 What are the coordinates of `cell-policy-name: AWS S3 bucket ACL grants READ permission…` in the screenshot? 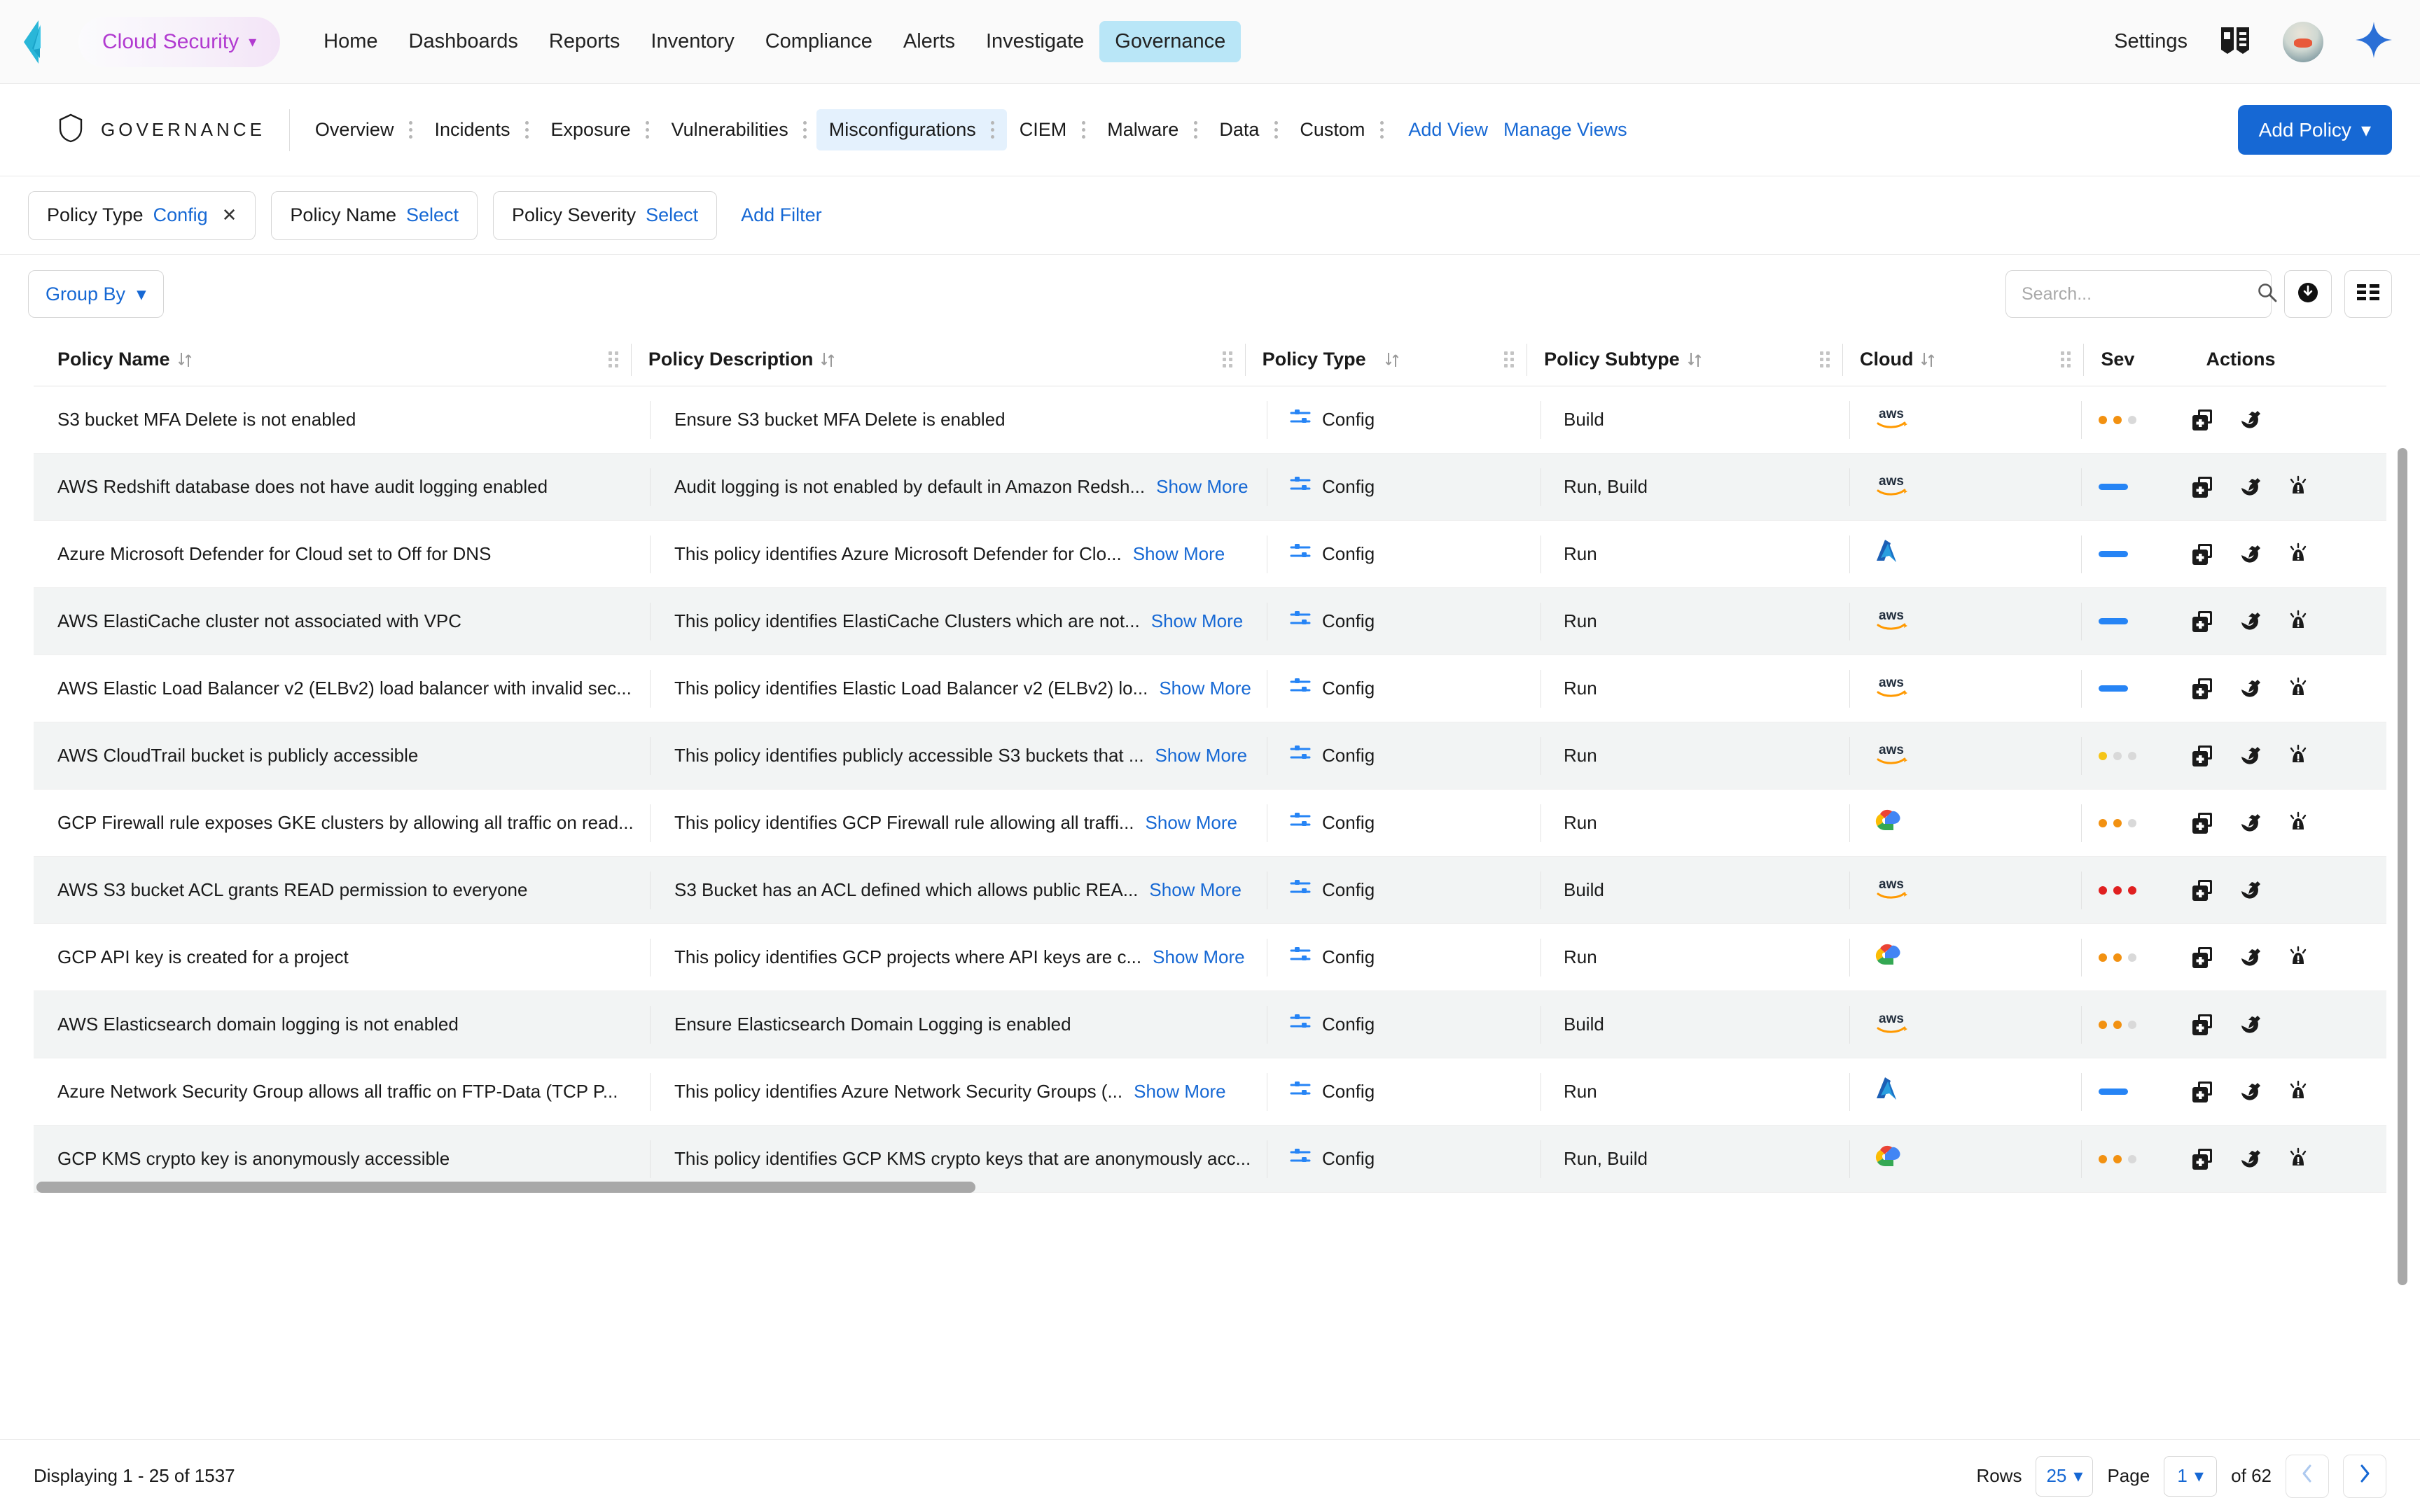 It's located at (342, 890).